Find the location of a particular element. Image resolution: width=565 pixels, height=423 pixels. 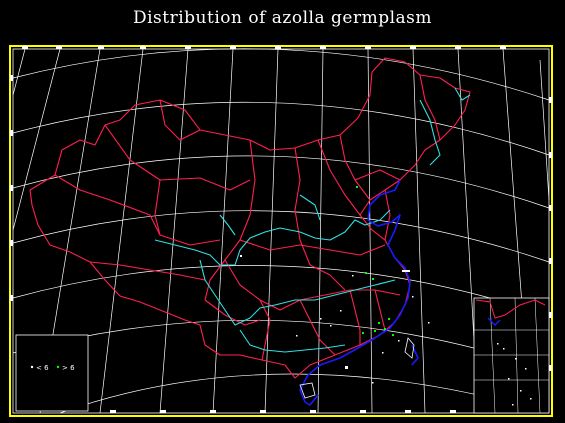

legend-marker-high is located at coordinates (58, 367).